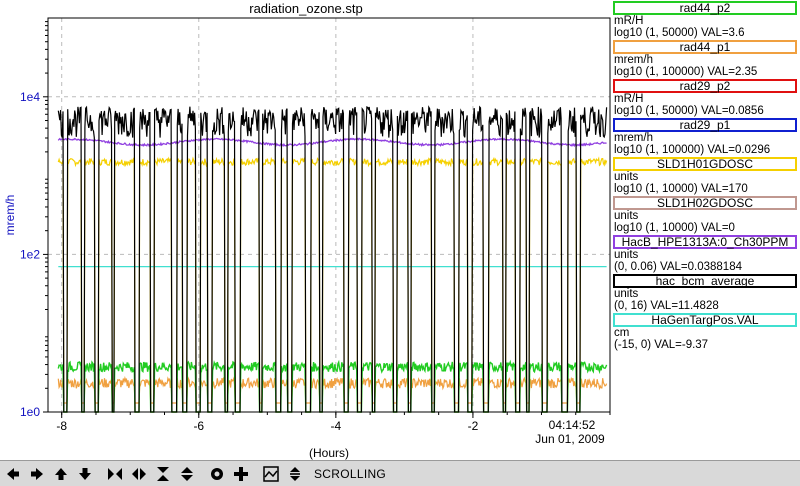  I want to click on legend-series-name: SLD1H02GDOSC, so click(705, 203).